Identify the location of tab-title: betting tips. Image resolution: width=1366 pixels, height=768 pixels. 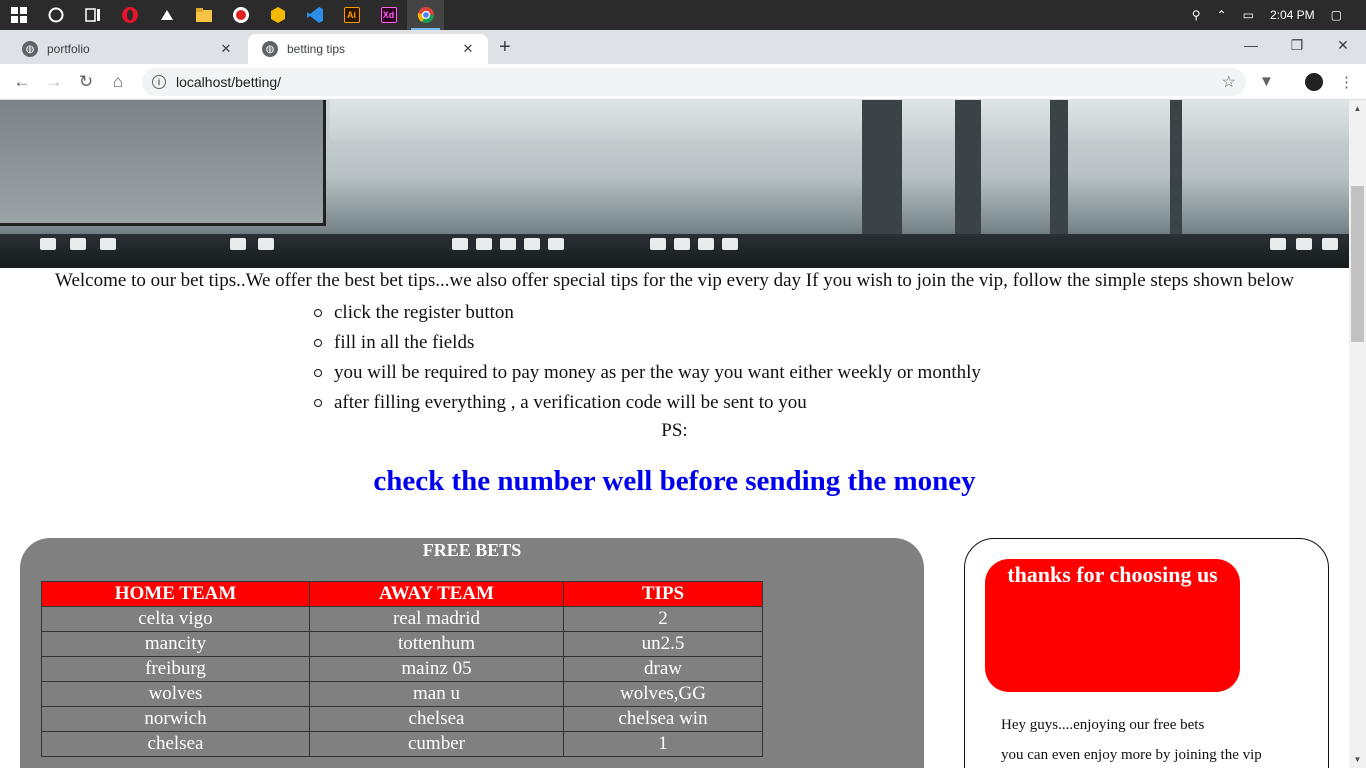
(316, 49).